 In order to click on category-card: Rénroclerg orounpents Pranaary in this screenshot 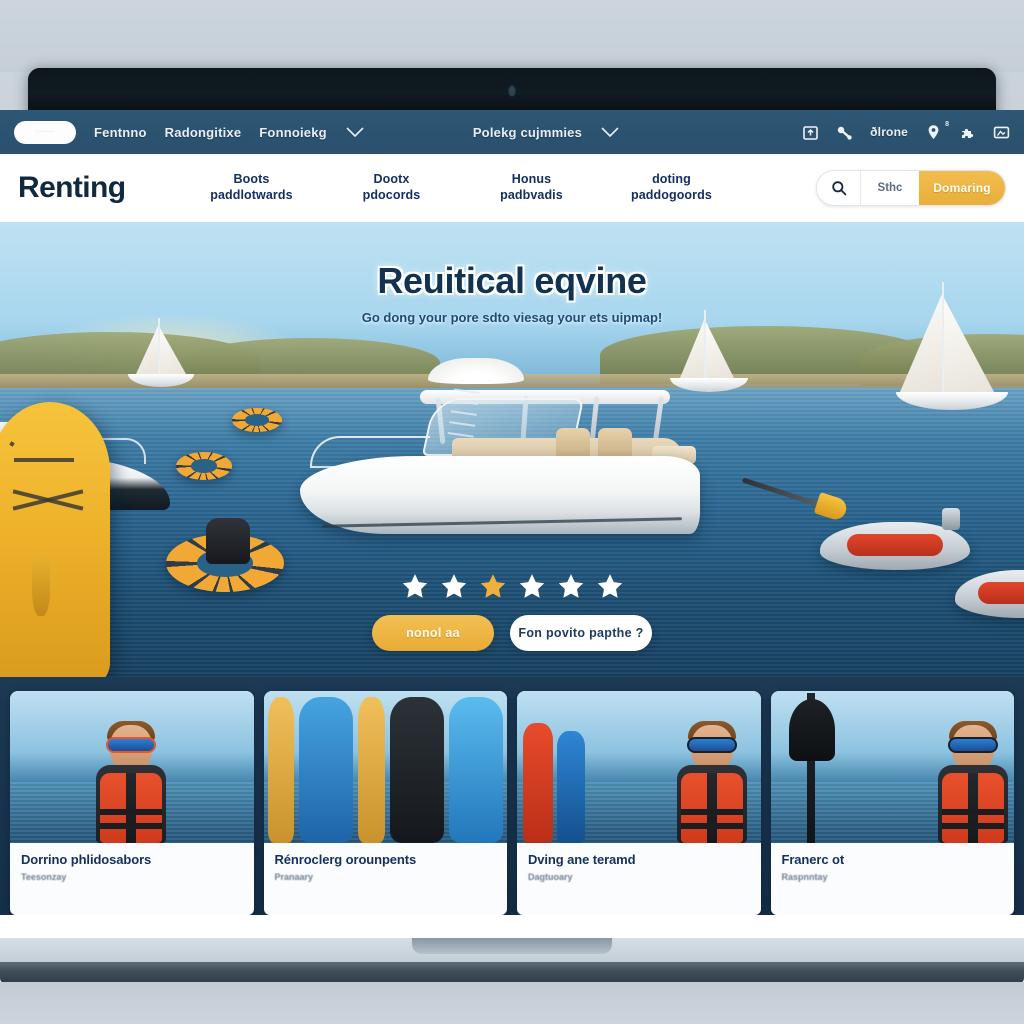, I will do `click(385, 803)`.